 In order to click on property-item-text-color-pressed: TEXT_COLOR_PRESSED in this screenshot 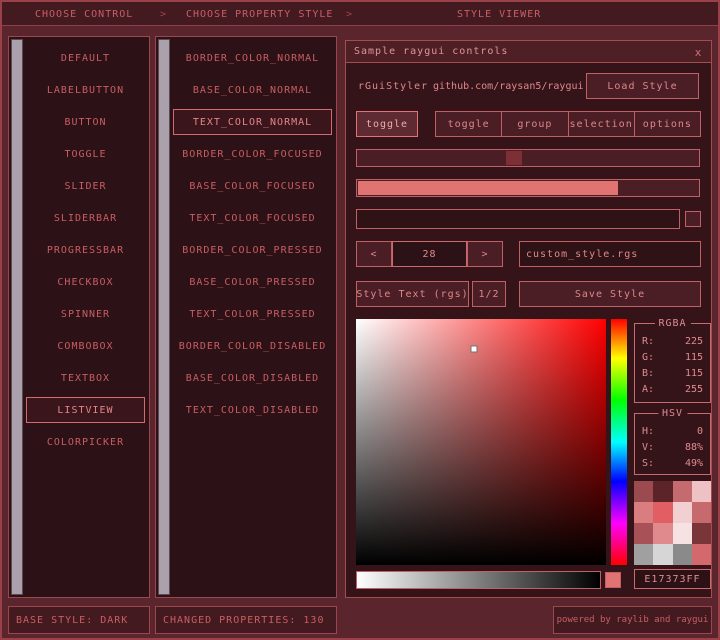, I will do `click(252, 314)`.